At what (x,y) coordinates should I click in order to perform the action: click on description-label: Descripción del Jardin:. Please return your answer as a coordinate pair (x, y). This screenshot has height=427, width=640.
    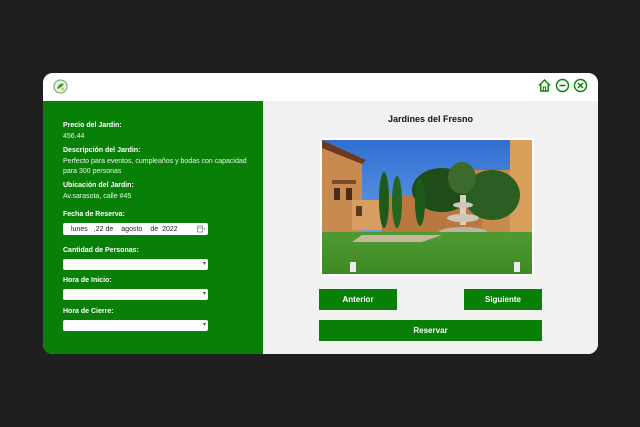
    Looking at the image, I should click on (102, 150).